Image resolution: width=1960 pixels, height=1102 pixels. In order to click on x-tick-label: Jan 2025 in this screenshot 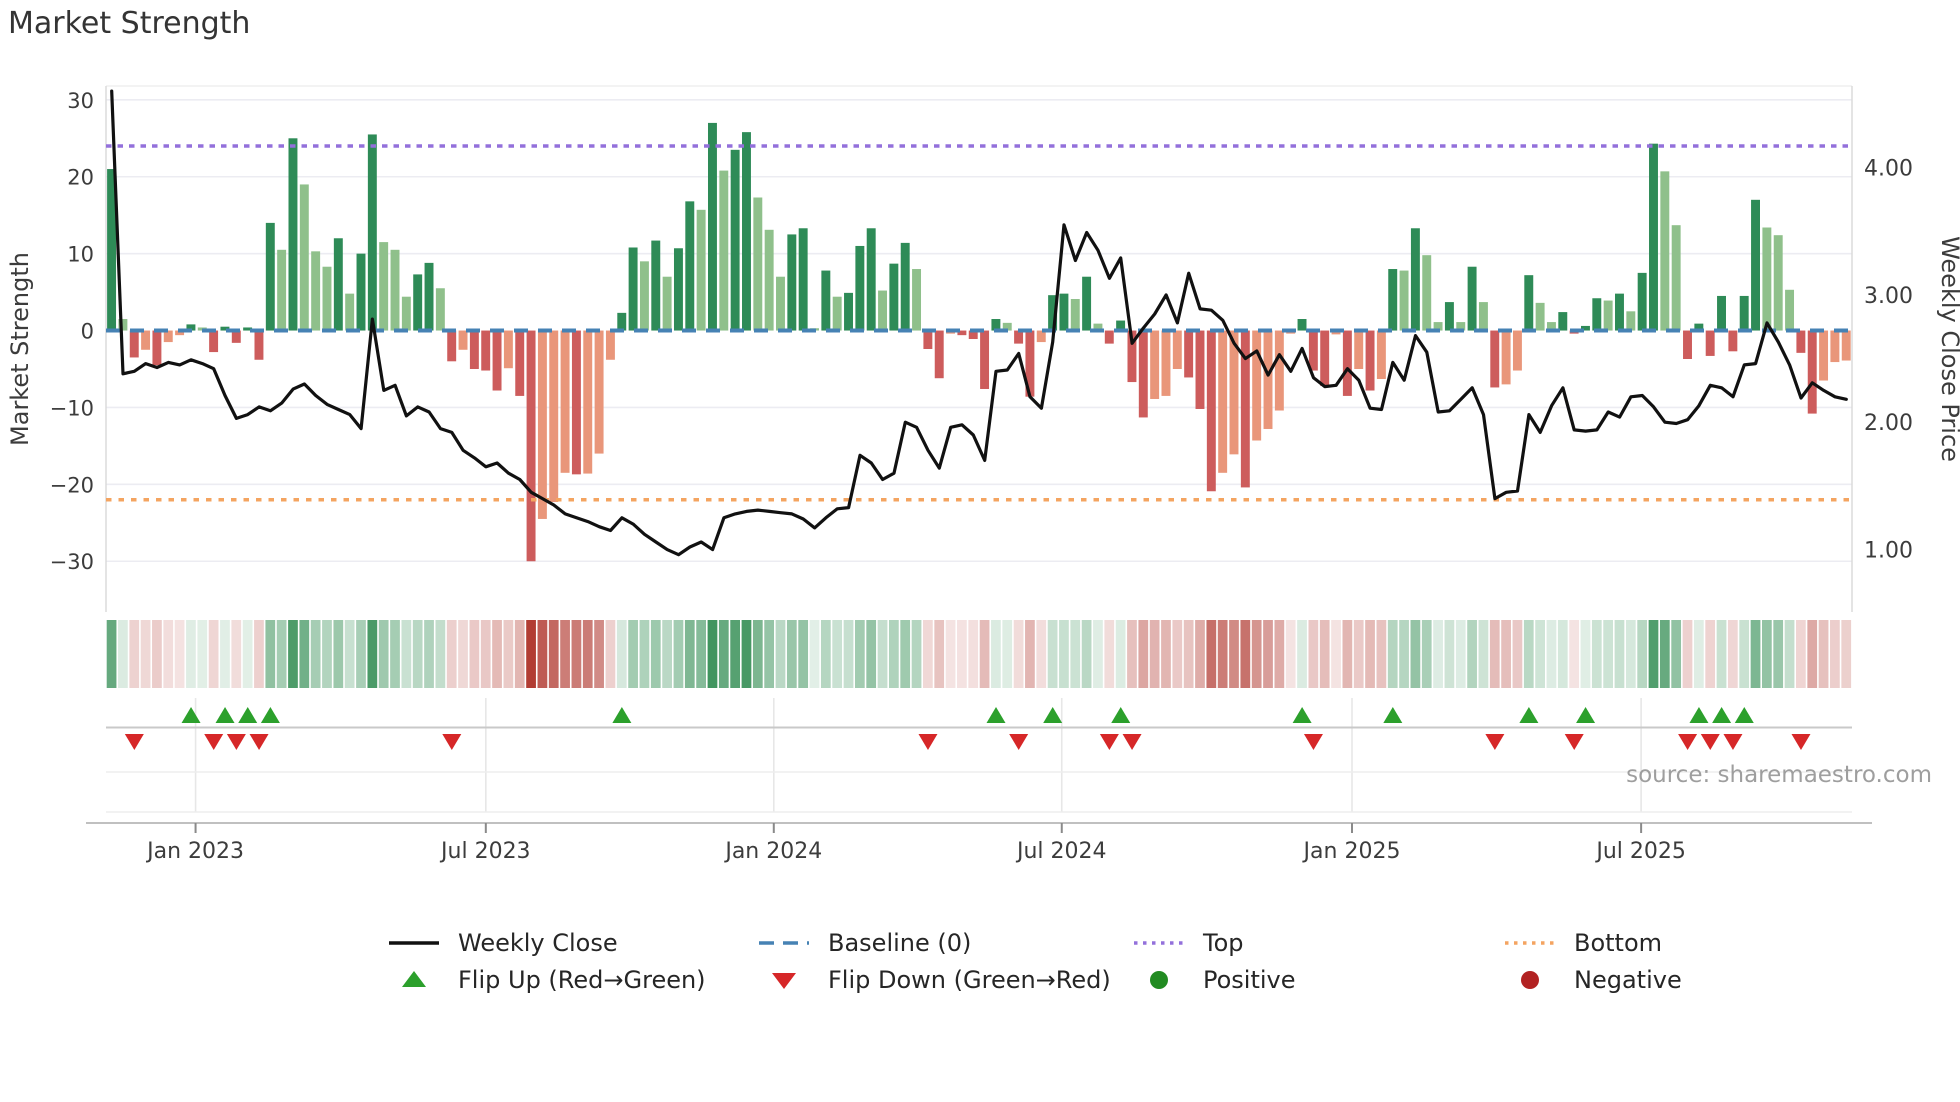, I will do `click(1351, 851)`.